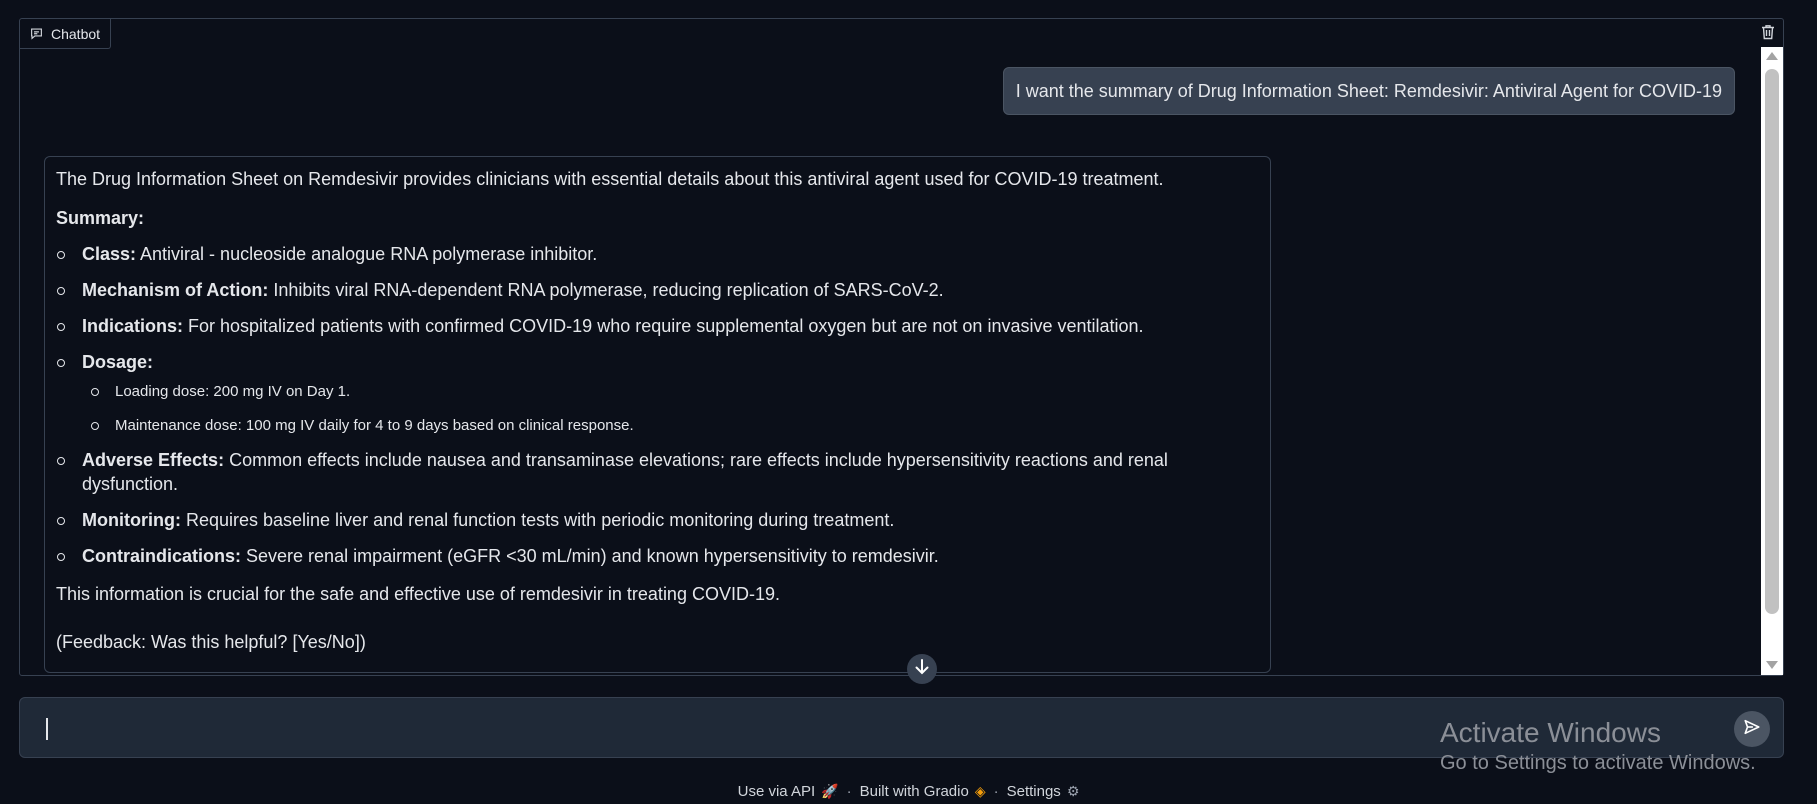 The width and height of the screenshot is (1817, 804). What do you see at coordinates (162, 556) in the screenshot?
I see `item-label: Contraindications:` at bounding box center [162, 556].